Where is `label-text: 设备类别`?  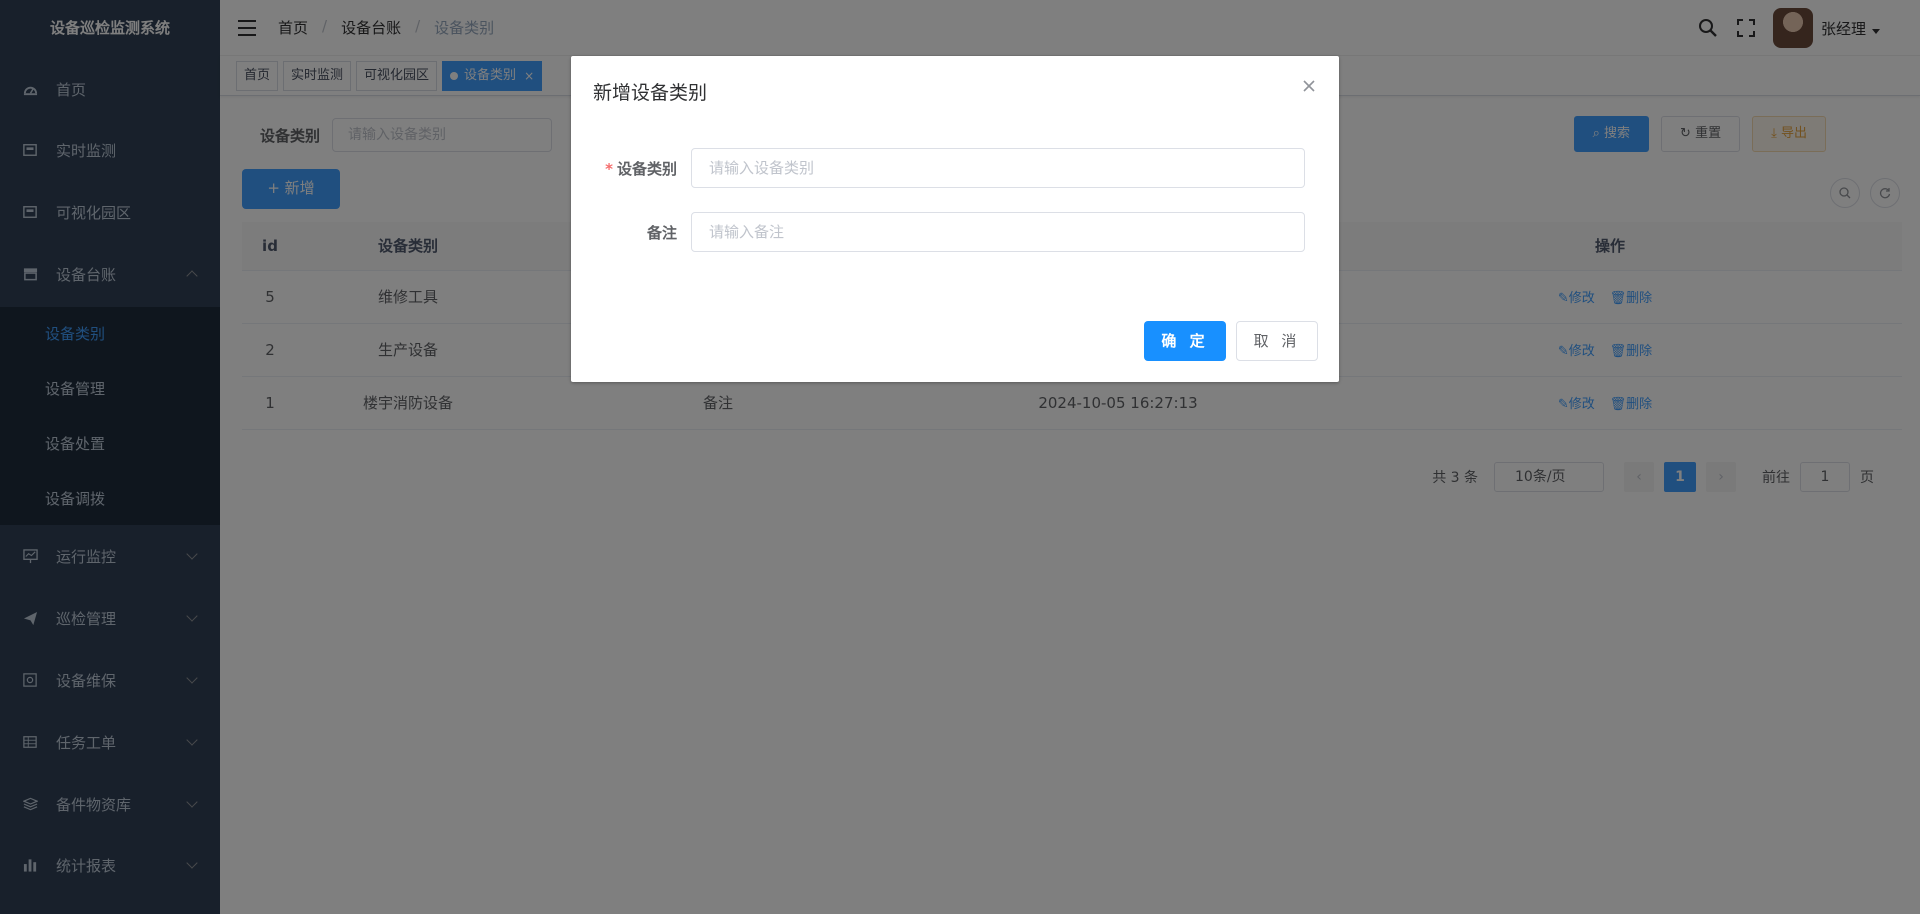
label-text: 设备类别 is located at coordinates (646, 168).